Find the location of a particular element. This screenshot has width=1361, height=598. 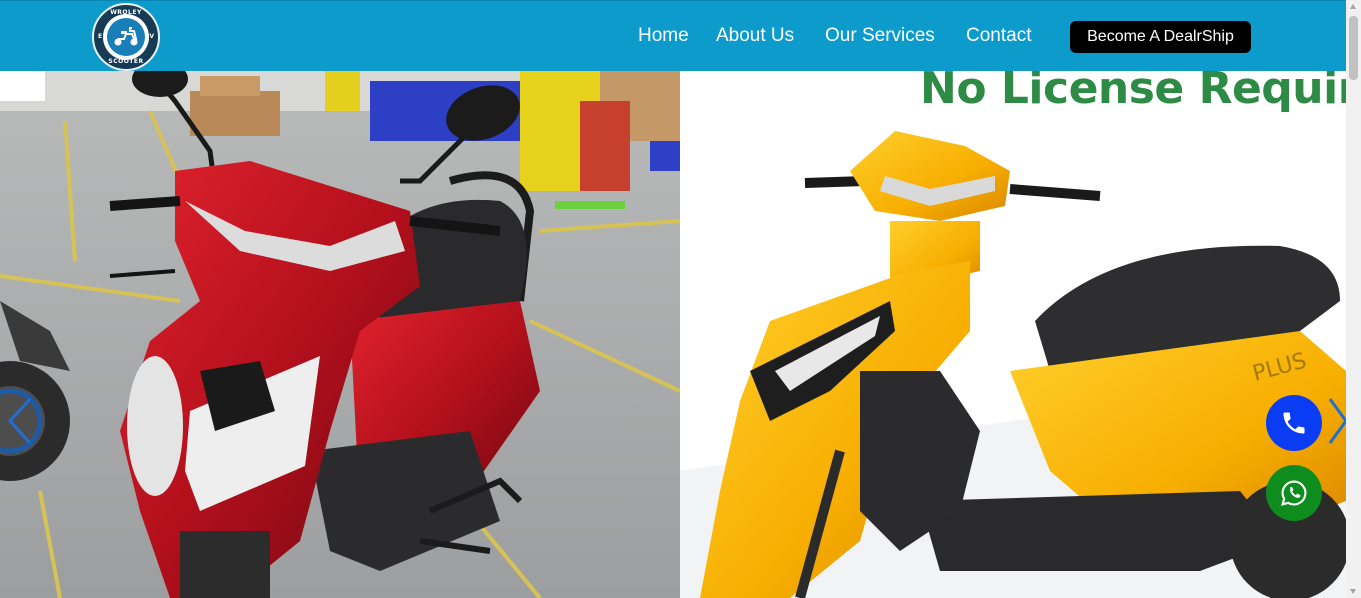

scooter-icon is located at coordinates (126, 36).